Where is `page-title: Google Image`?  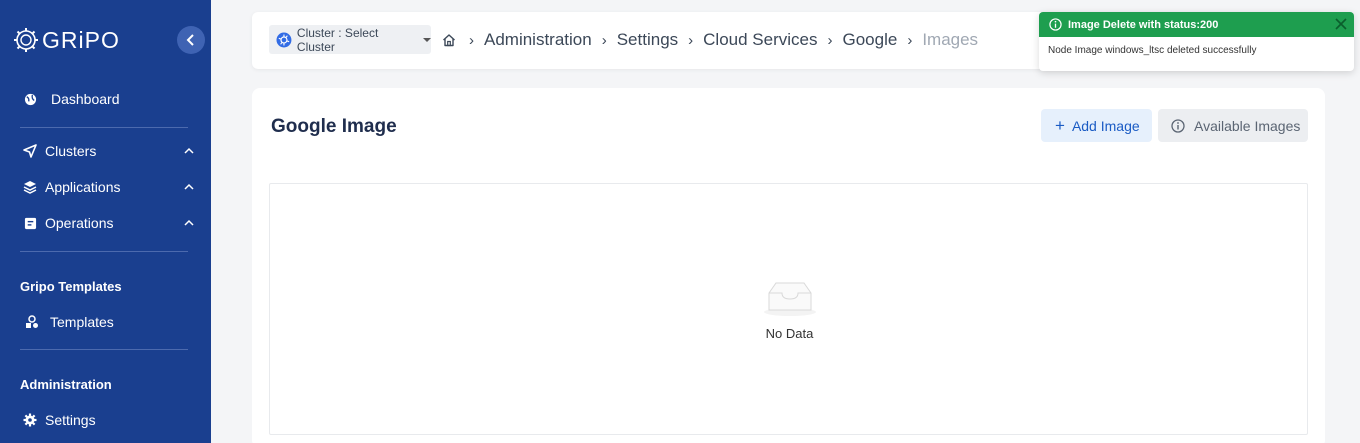 page-title: Google Image is located at coordinates (334, 126).